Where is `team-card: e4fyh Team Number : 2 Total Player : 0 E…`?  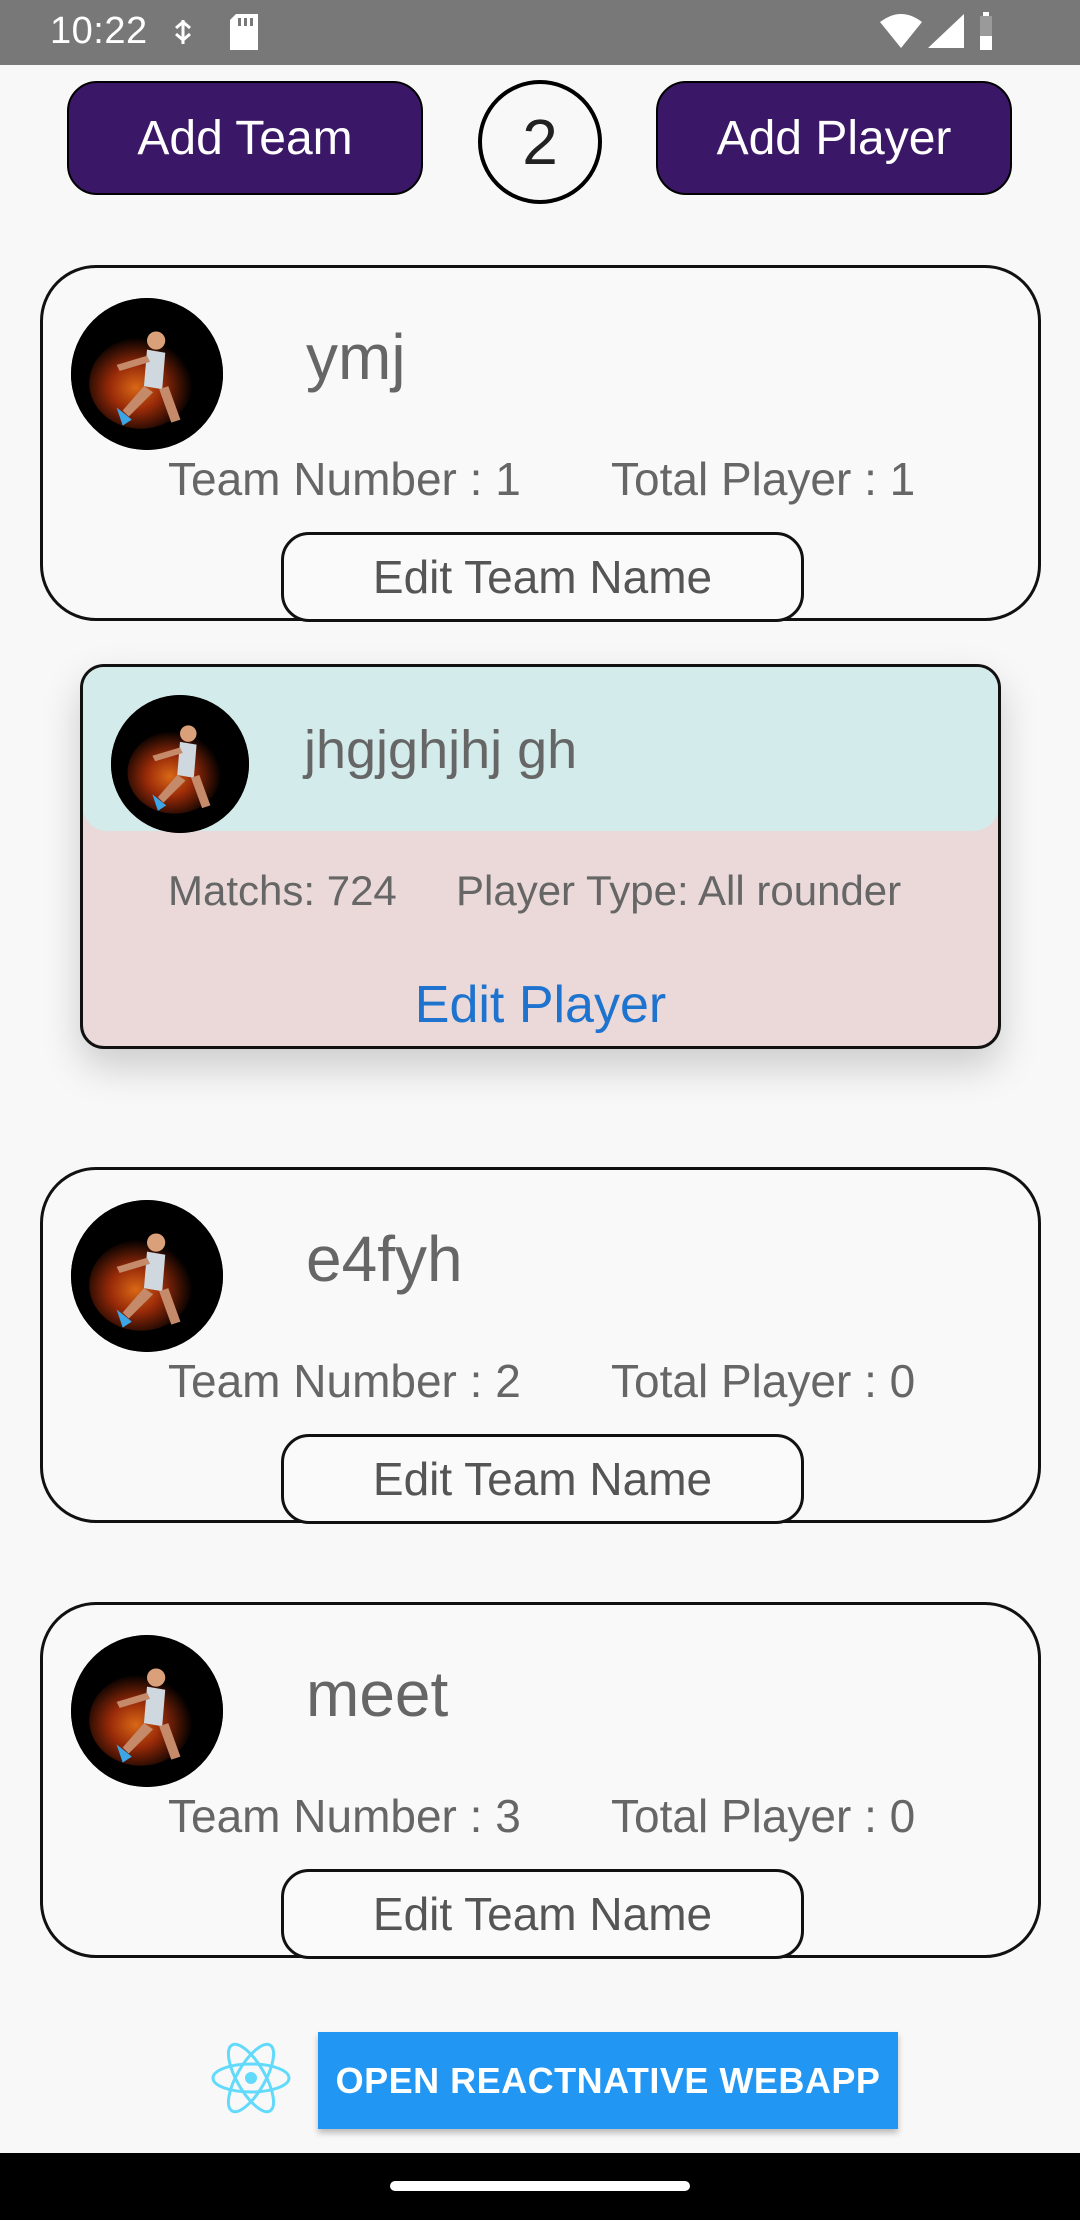
team-card: e4fyh Team Number : 2 Total Player : 0 E… is located at coordinates (540, 1345).